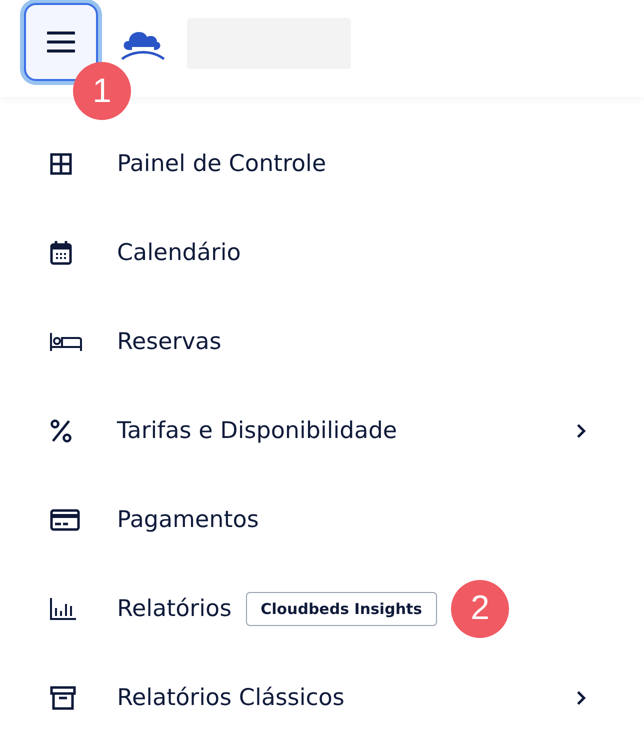 The height and width of the screenshot is (742, 644). What do you see at coordinates (480, 609) in the screenshot?
I see `step-marker: 2` at bounding box center [480, 609].